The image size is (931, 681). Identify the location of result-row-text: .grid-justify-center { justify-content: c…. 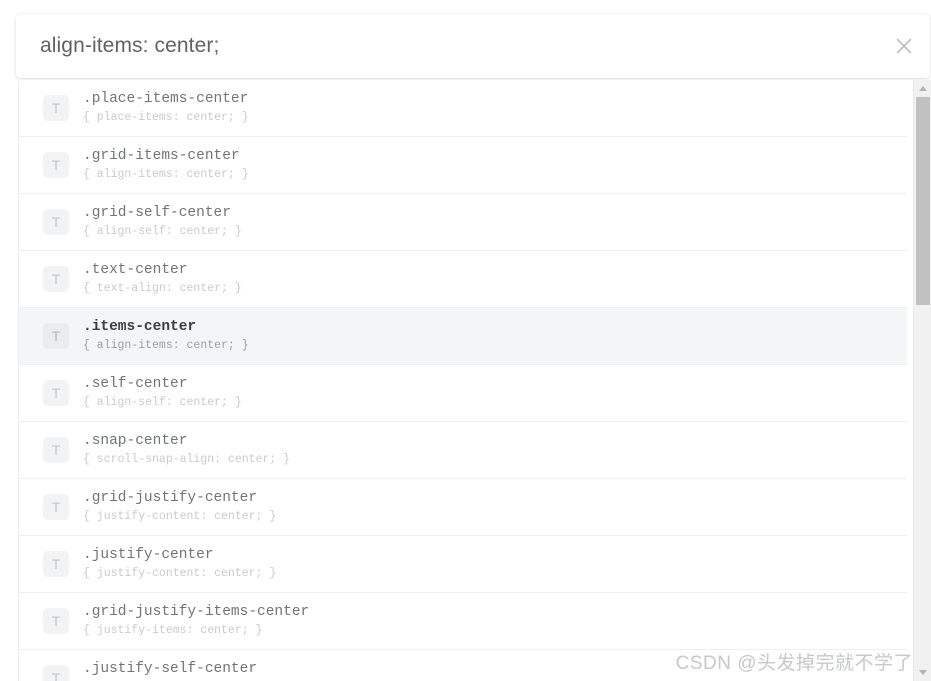
(179, 507).